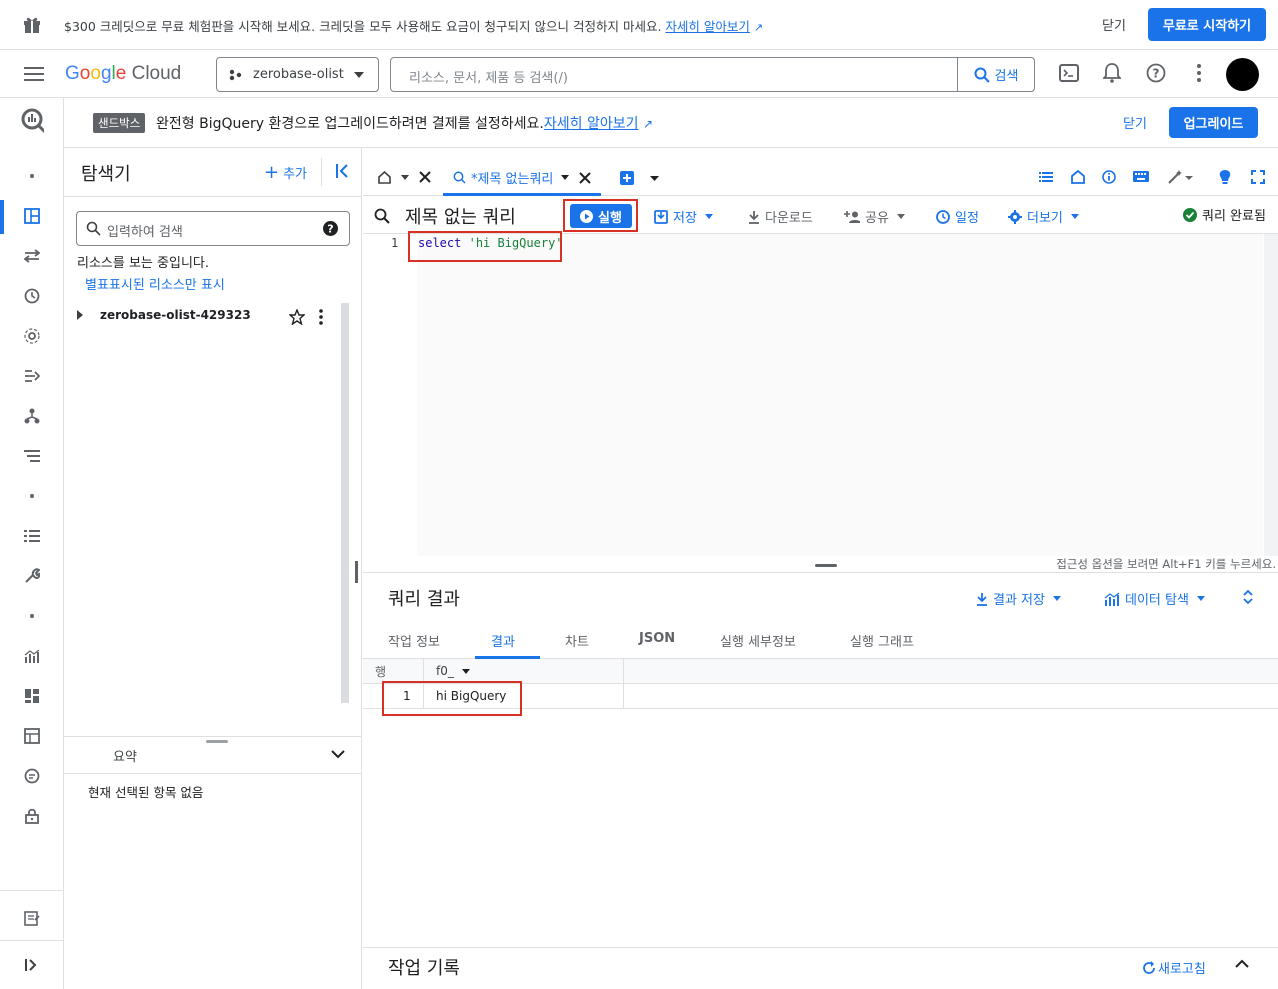  What do you see at coordinates (874, 216) in the screenshot?
I see `share-button: 공유` at bounding box center [874, 216].